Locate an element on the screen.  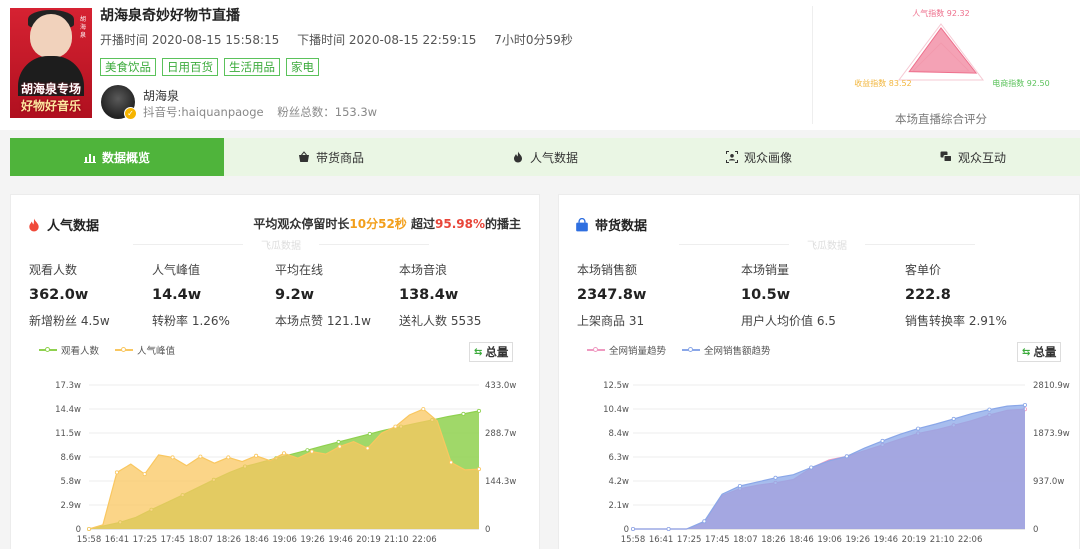
chat-icon is located at coordinates (946, 156).